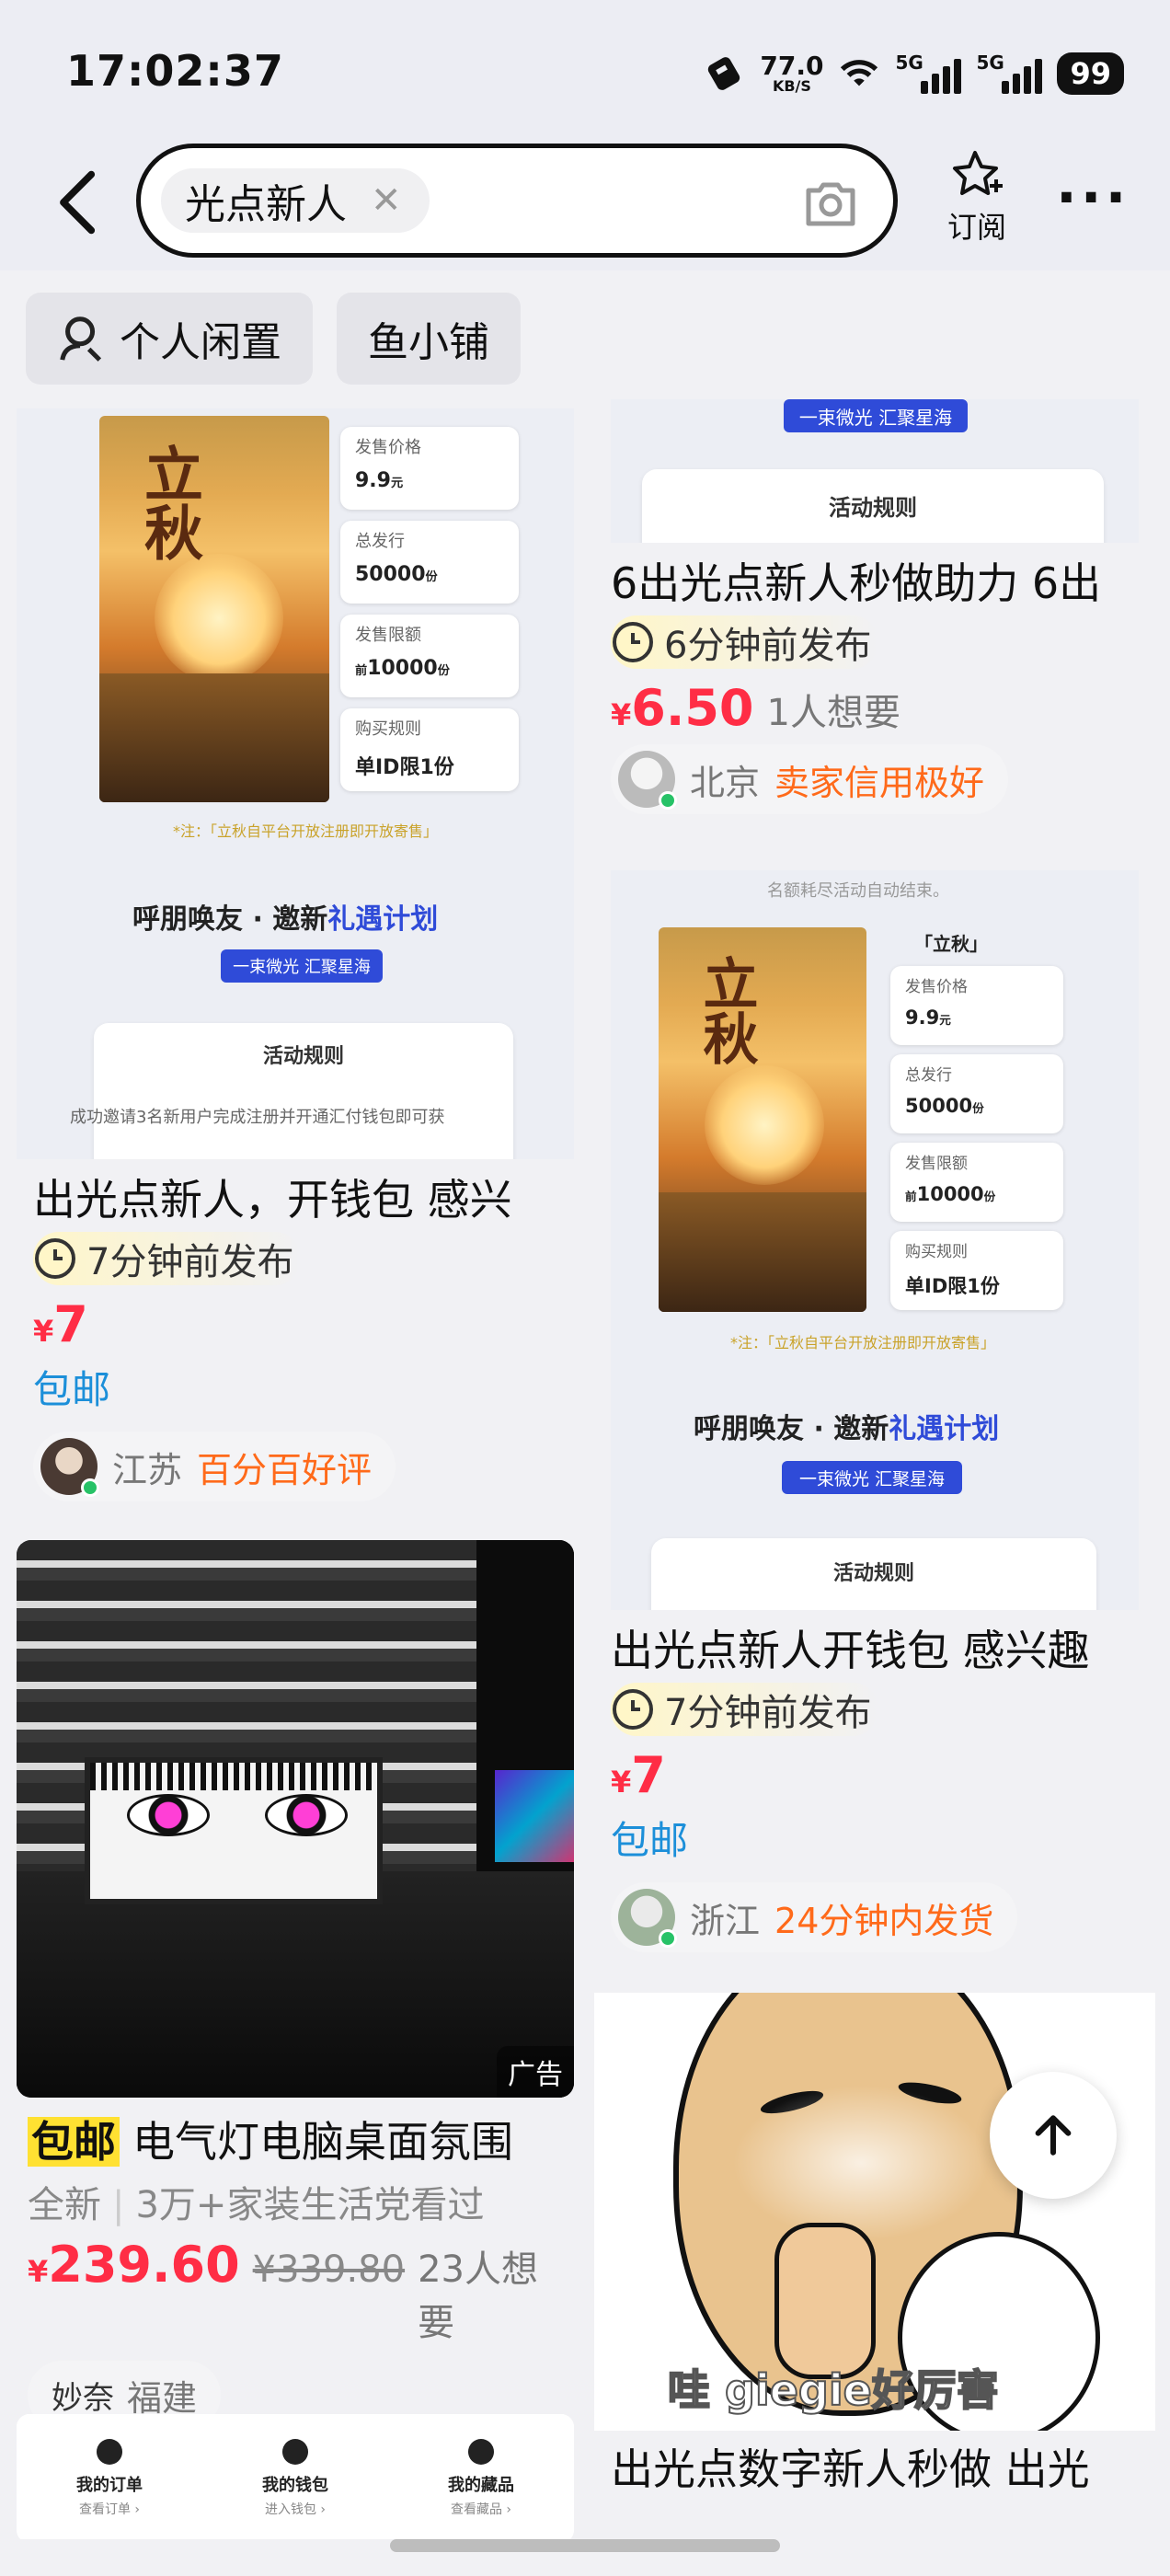  Describe the element at coordinates (830, 203) in the screenshot. I see `camera-icon` at that location.